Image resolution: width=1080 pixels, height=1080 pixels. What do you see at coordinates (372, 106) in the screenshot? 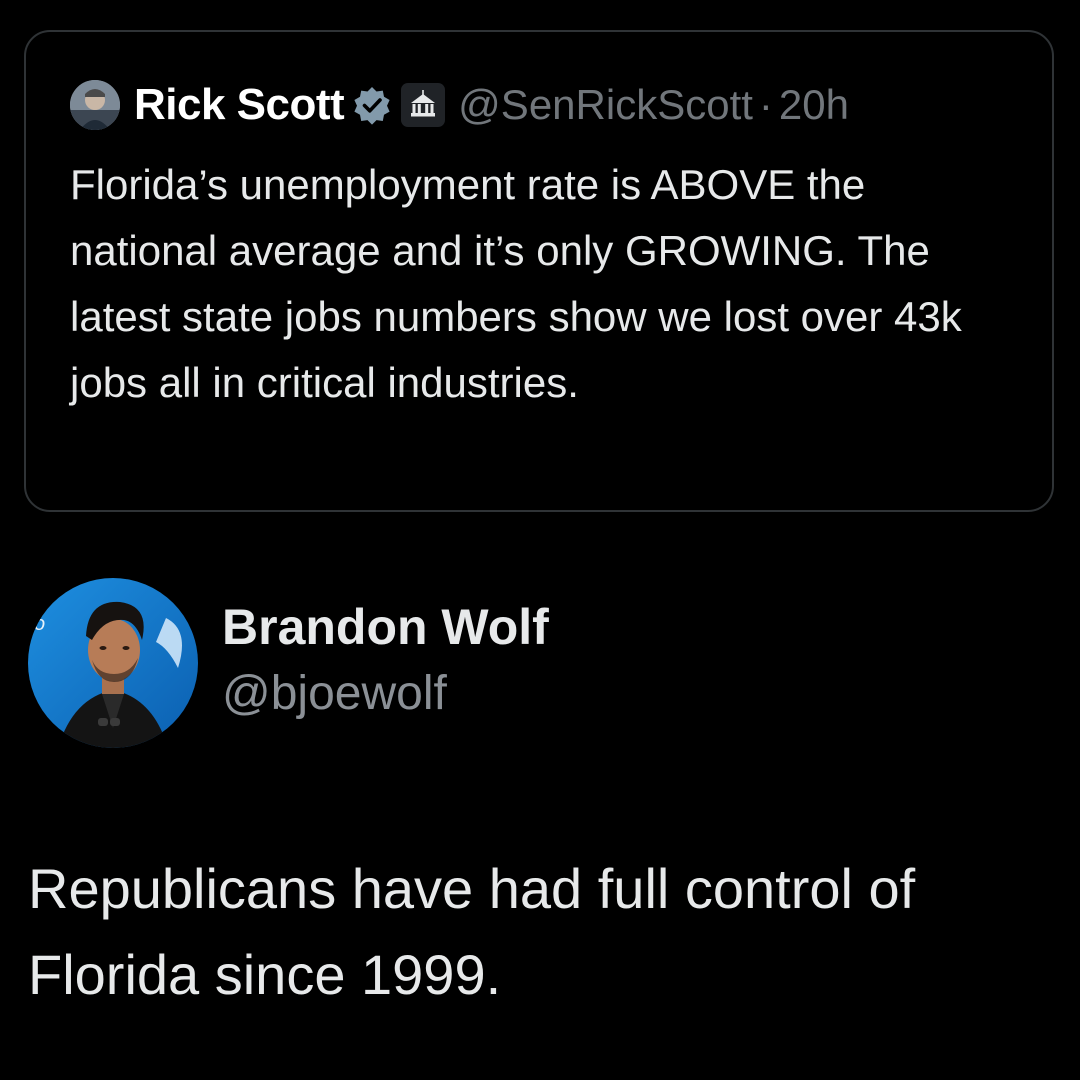
I see `verified-icon` at bounding box center [372, 106].